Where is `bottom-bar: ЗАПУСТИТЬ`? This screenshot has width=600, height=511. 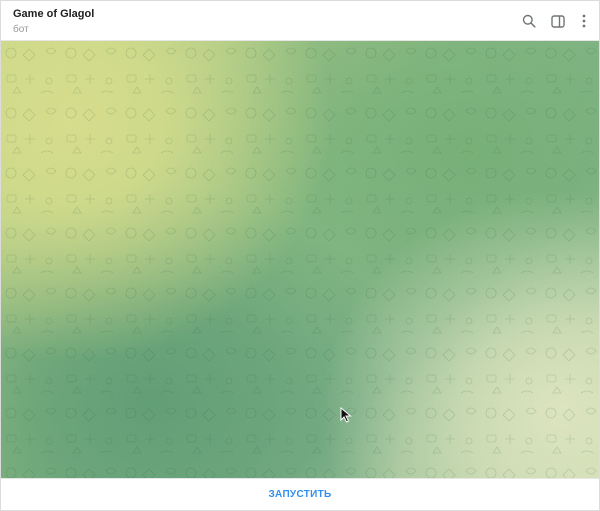
bottom-bar: ЗАПУСТИТЬ is located at coordinates (300, 494).